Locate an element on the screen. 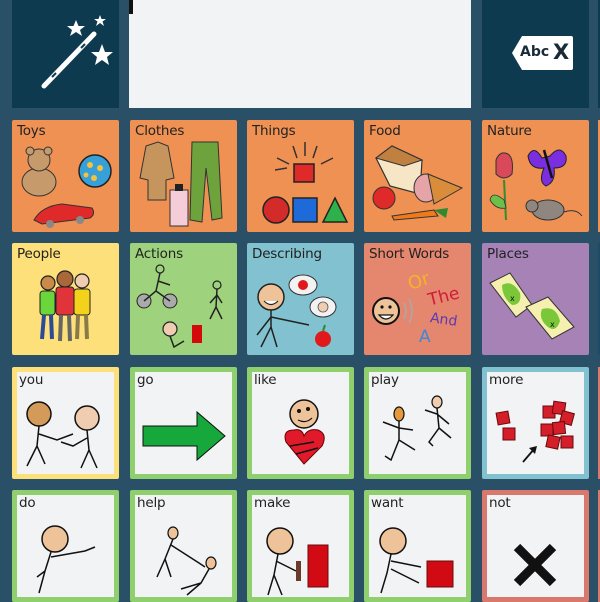  cell-label: People is located at coordinates (39, 254).